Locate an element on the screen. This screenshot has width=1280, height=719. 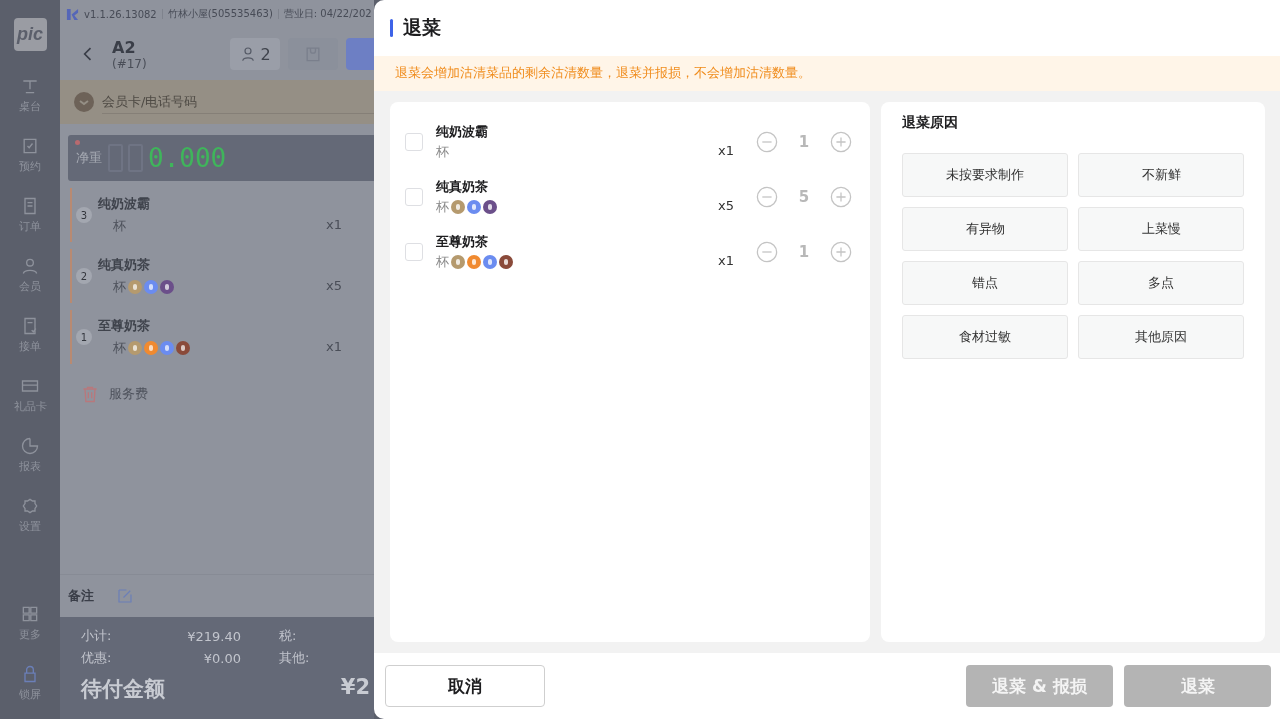
member-icon is located at coordinates (84, 102).